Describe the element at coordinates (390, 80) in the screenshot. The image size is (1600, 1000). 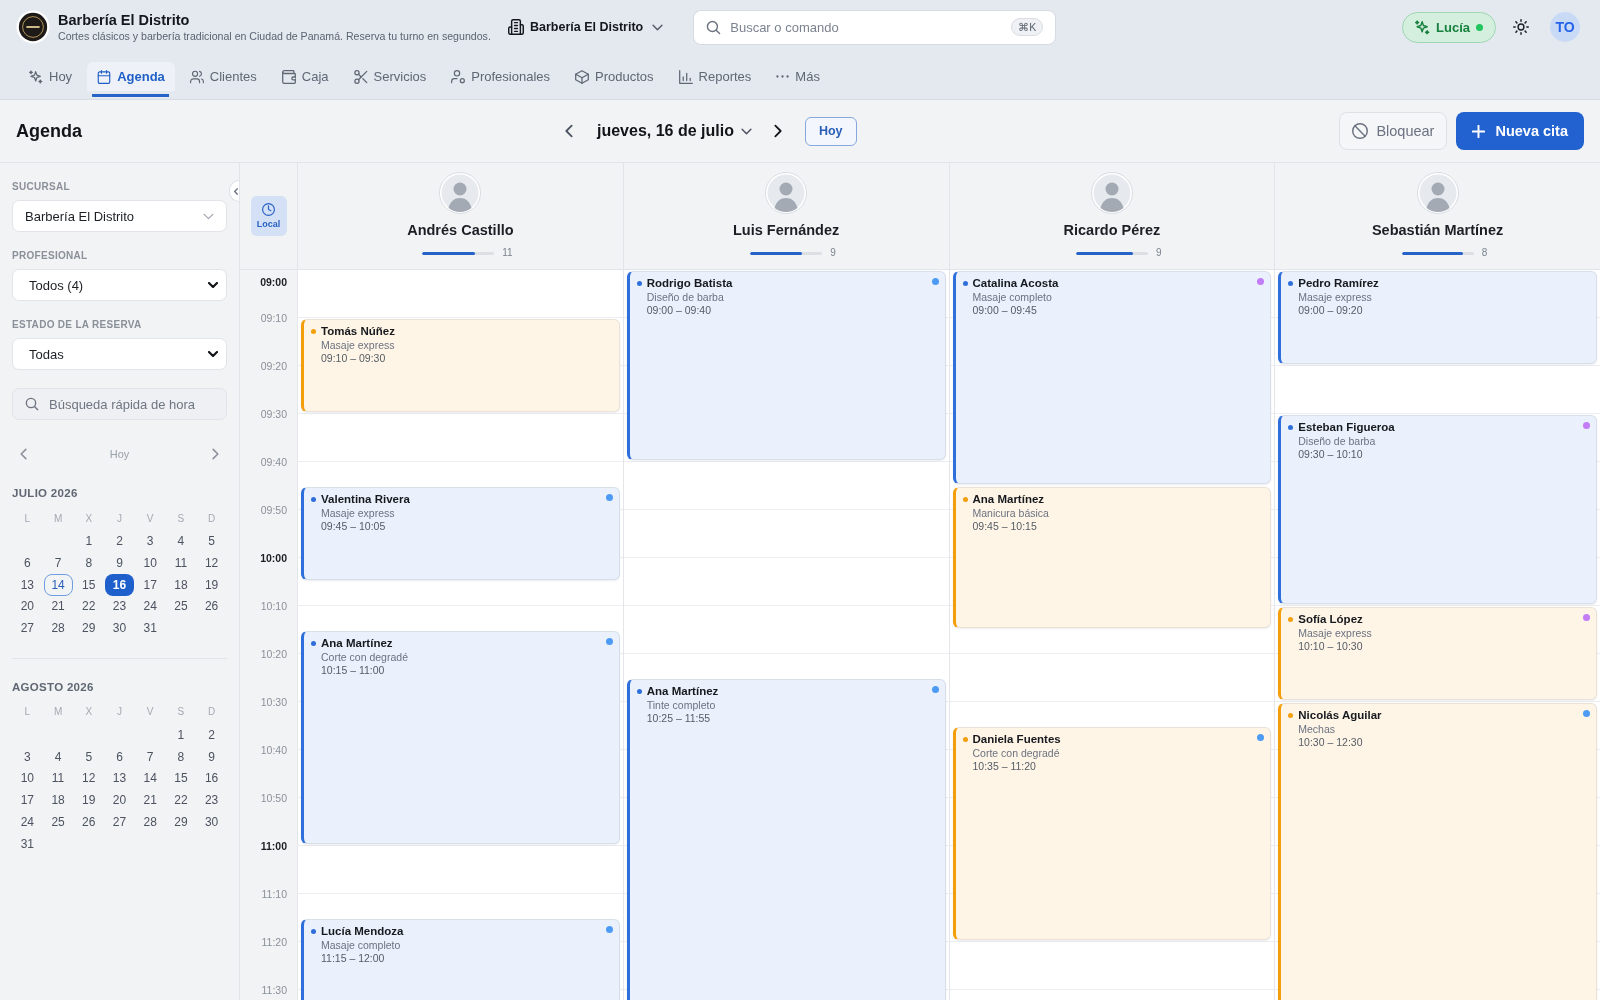
I see `nav-tab: Servicios` at that location.